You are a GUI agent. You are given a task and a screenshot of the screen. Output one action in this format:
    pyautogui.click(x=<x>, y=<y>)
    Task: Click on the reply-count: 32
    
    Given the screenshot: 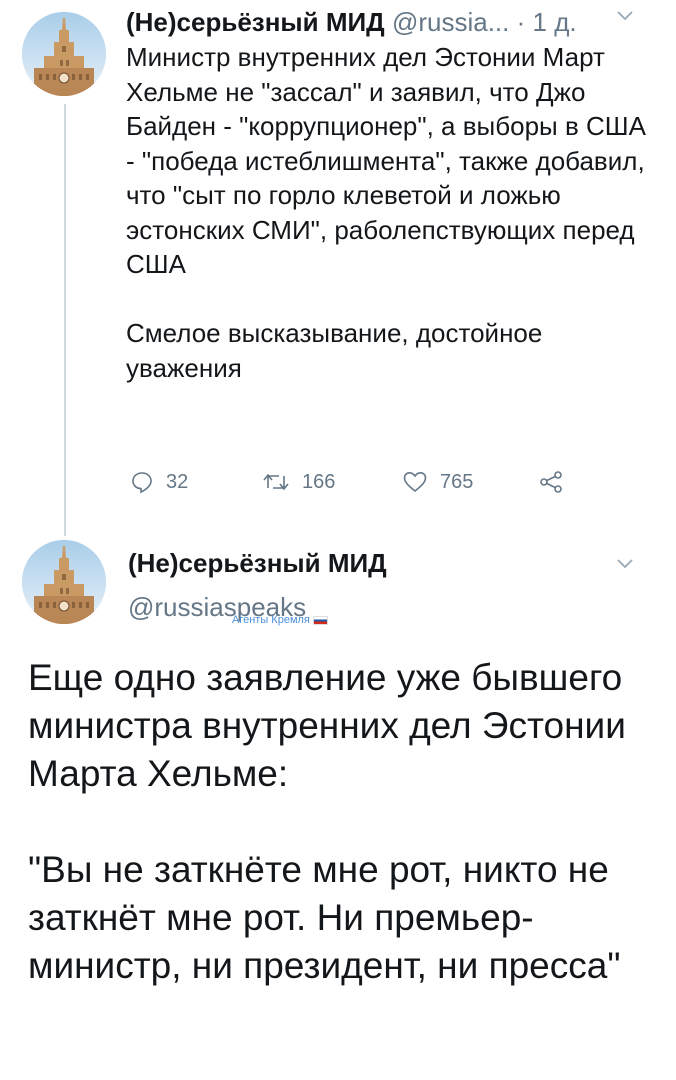 What is the action you would take?
    pyautogui.click(x=177, y=481)
    